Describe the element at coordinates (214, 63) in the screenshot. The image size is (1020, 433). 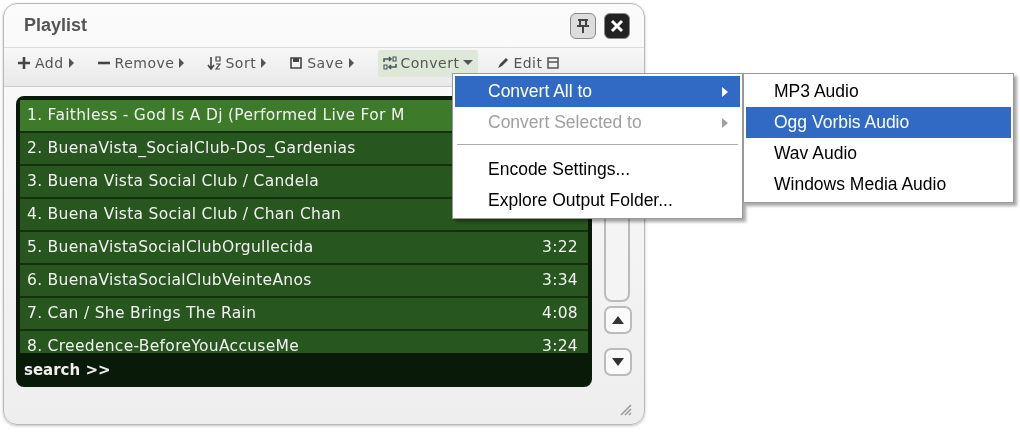
I see `sort-icon` at that location.